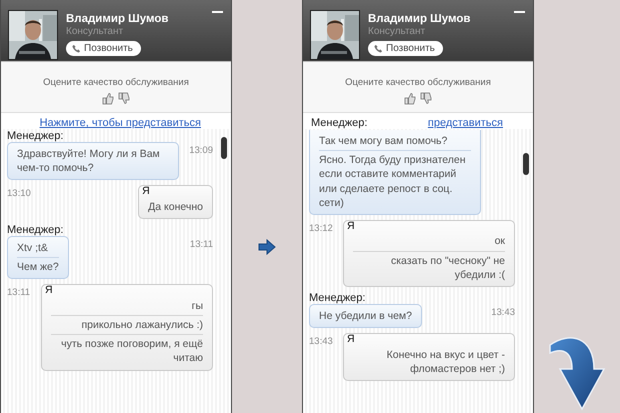 This screenshot has width=620, height=413. What do you see at coordinates (127, 351) in the screenshot?
I see `message-text: чуть позже поговорим, я ещё читаю` at bounding box center [127, 351].